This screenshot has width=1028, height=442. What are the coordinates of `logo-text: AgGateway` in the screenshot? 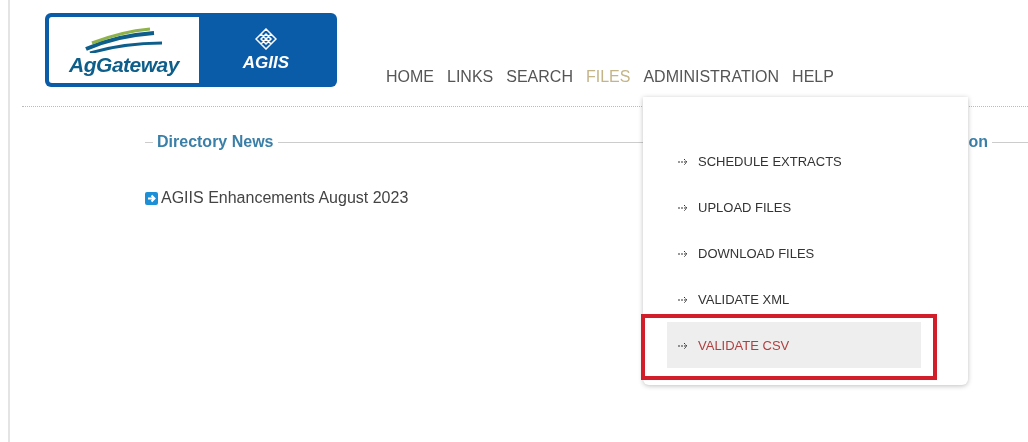 It's located at (124, 65).